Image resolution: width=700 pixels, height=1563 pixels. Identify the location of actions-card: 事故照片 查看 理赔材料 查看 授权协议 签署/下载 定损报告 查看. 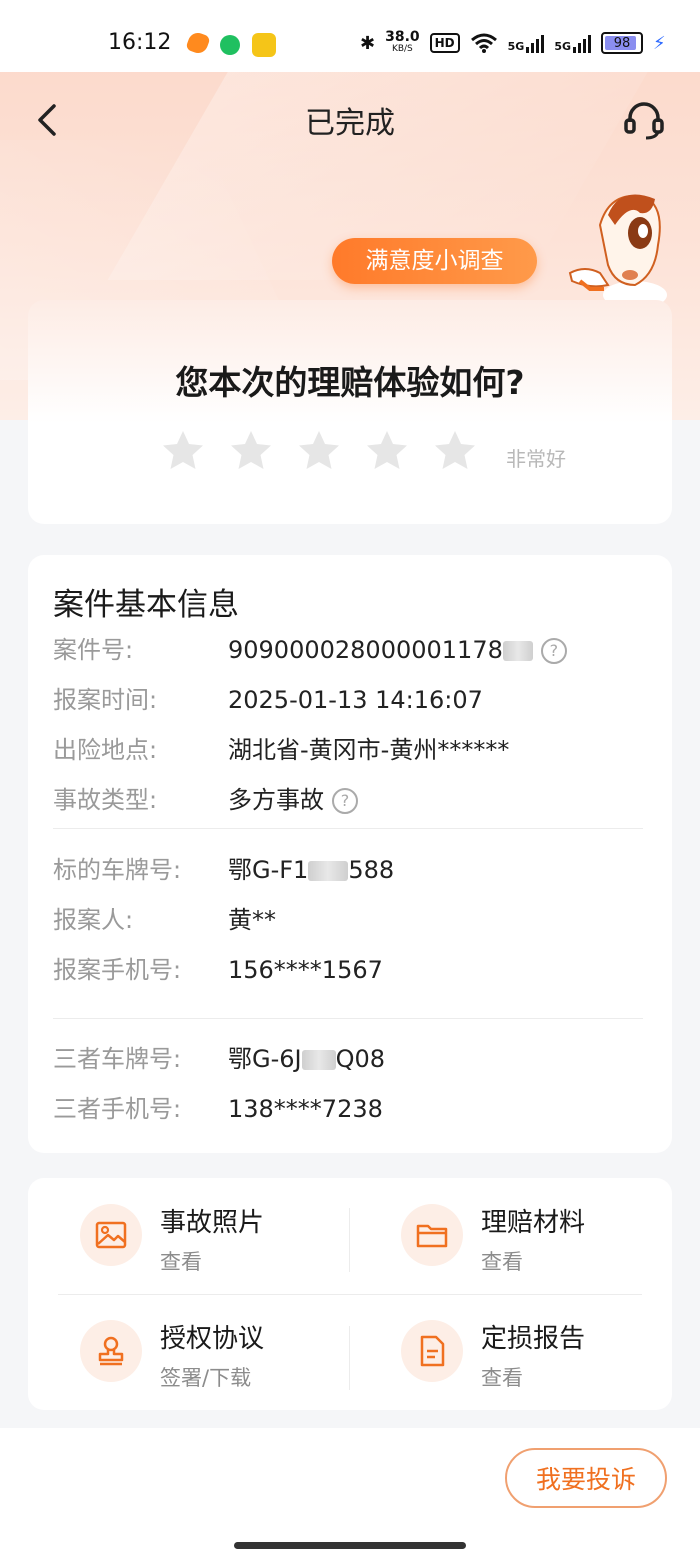
(350, 1294).